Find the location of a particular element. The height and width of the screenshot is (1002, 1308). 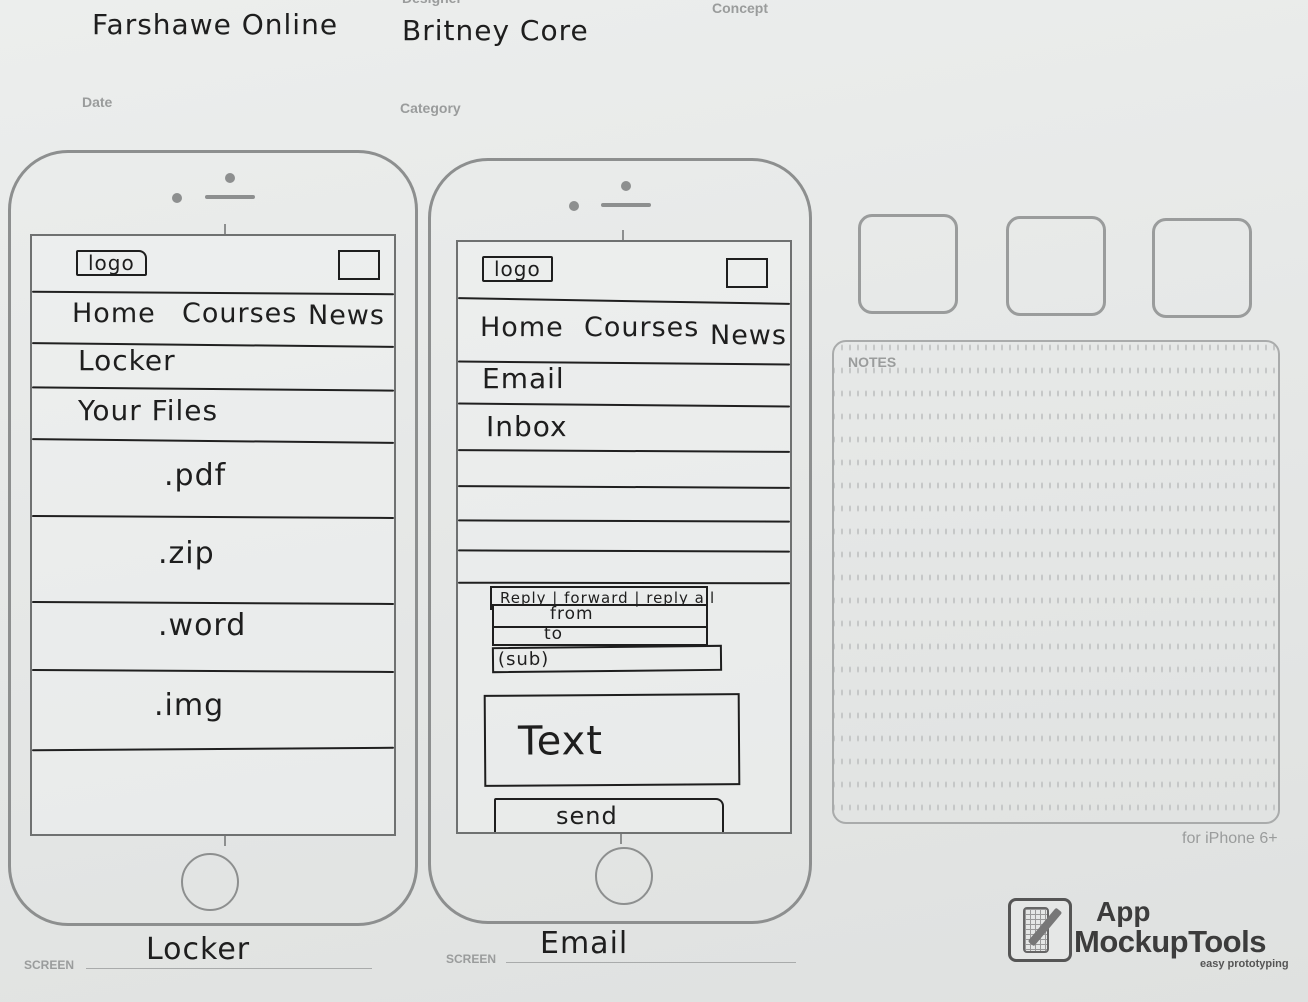

subject-field: (sub) is located at coordinates (607, 659).